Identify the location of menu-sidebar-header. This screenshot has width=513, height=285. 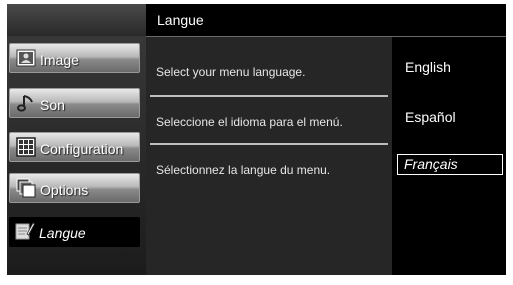
(76, 20).